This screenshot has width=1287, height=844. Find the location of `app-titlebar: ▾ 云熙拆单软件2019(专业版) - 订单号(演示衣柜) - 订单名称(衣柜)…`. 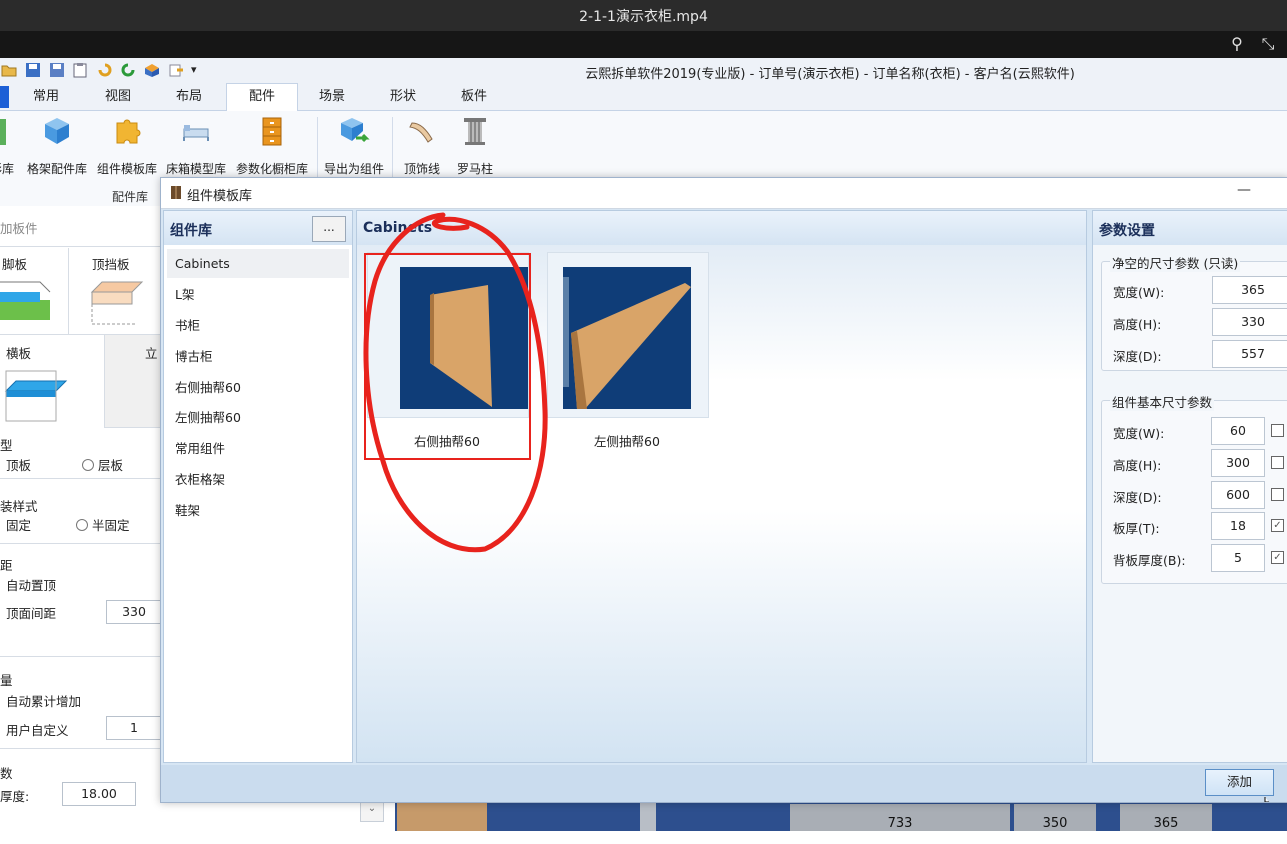

app-titlebar: ▾ 云熙拆单软件2019(专业版) - 订单号(演示衣柜) - 订单名称(衣柜)… is located at coordinates (643, 71).